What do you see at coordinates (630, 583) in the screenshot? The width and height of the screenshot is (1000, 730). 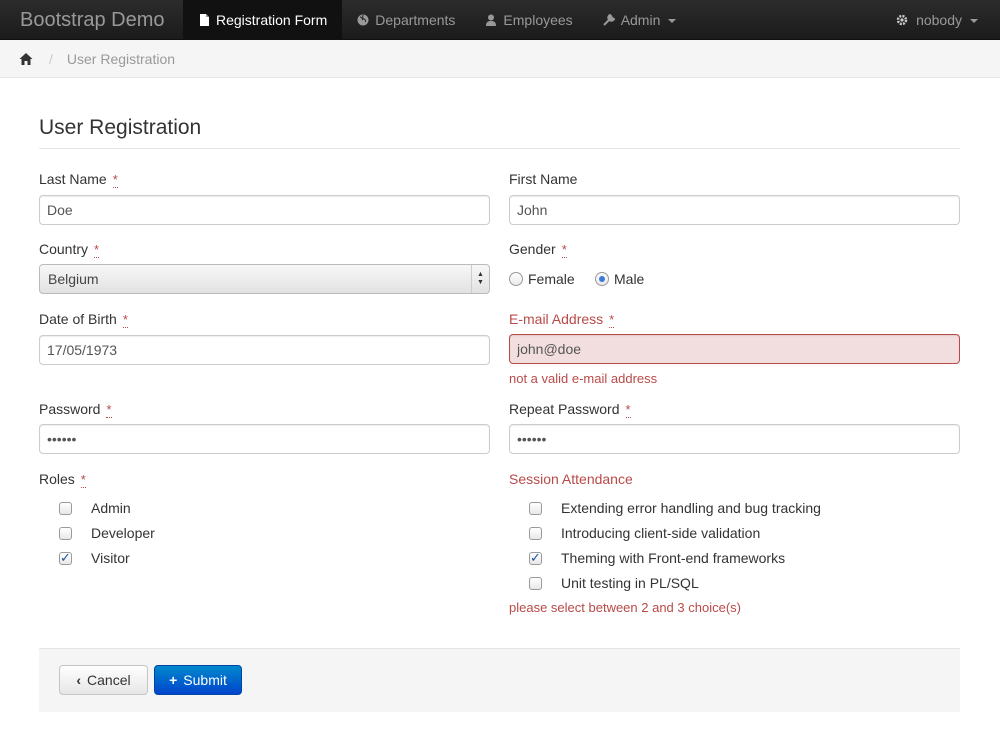 I see `checkbox-label: Unit testing in PL/SQL` at bounding box center [630, 583].